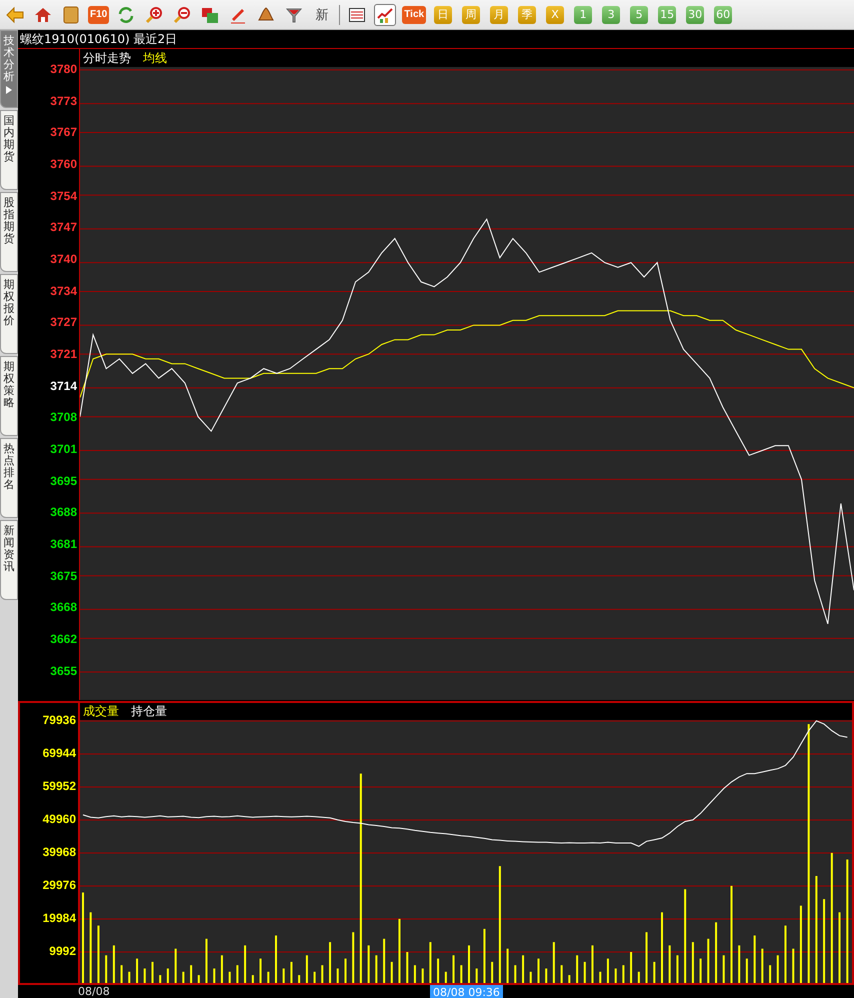 The height and width of the screenshot is (998, 854). Describe the element at coordinates (583, 15) in the screenshot. I see `period-button: 1` at that location.